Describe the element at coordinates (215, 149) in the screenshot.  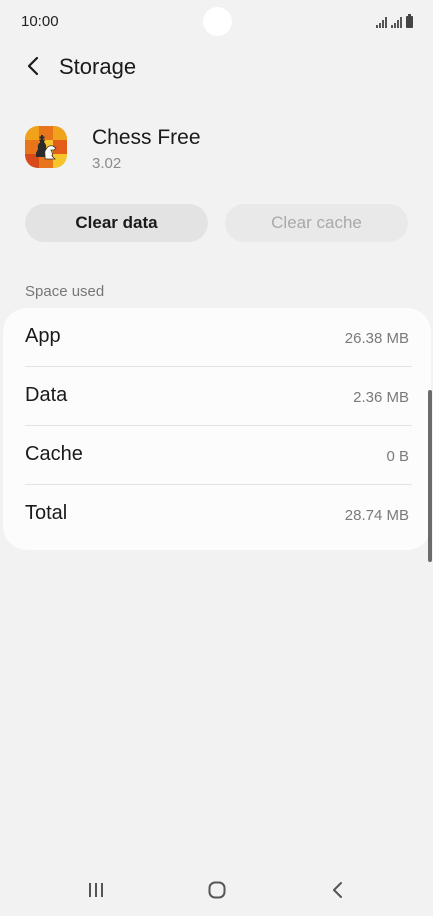
I see `app-info: Chess Free 3.02` at that location.